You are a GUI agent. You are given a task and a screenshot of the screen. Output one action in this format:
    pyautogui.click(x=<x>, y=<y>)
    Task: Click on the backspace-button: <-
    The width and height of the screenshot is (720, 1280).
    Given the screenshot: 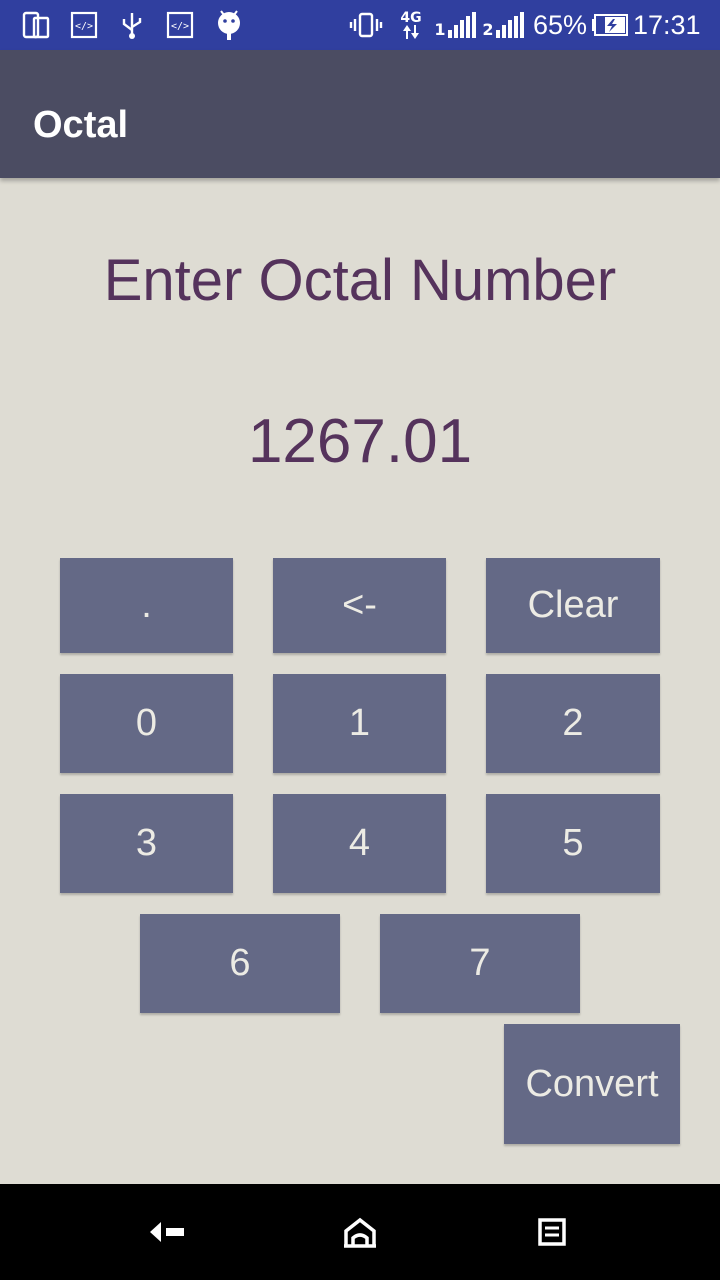 What is the action you would take?
    pyautogui.click(x=359, y=605)
    